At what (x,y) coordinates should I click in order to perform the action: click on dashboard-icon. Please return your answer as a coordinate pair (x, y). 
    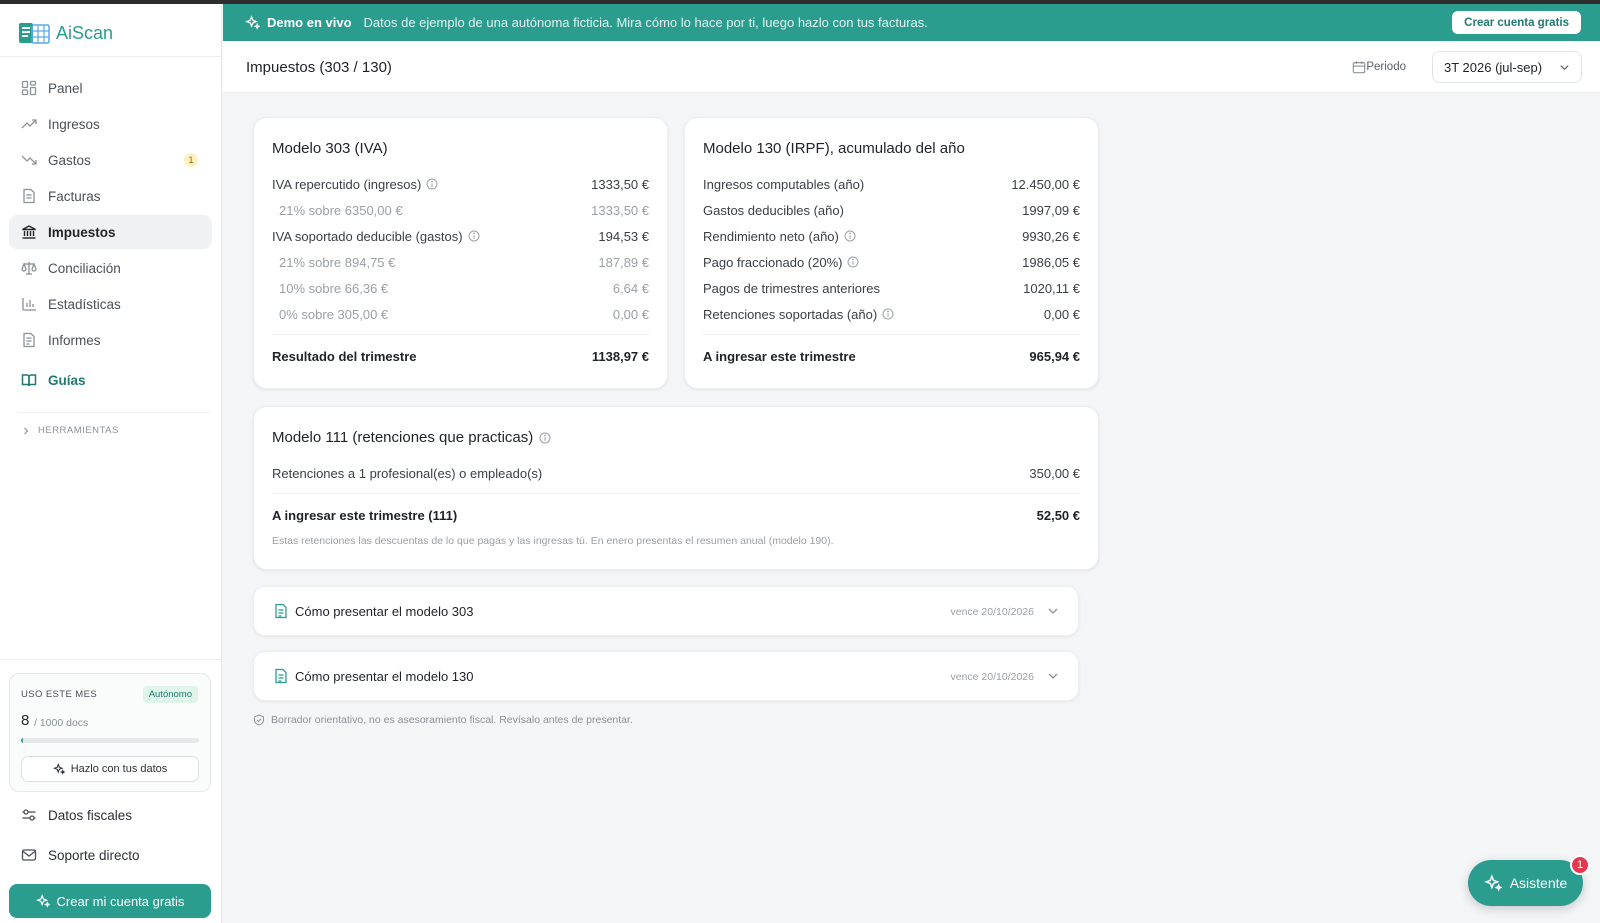
    Looking at the image, I should click on (28, 88).